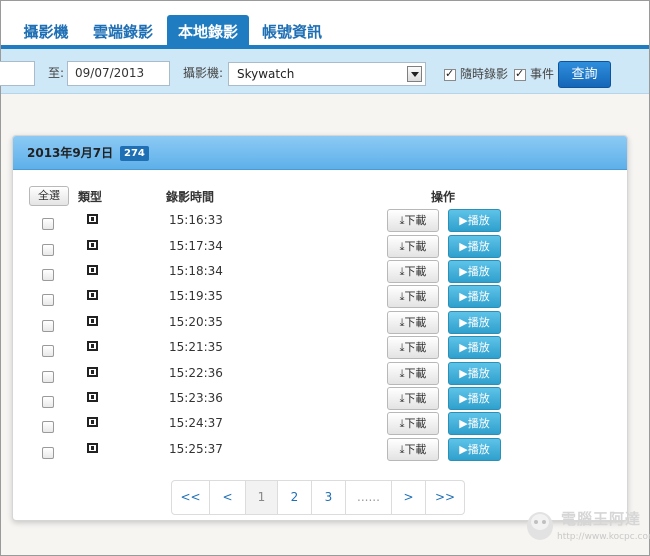 The image size is (650, 556). What do you see at coordinates (320, 450) in the screenshot?
I see `table-row: 15:25:37 ⤓下載 ▶播放` at bounding box center [320, 450].